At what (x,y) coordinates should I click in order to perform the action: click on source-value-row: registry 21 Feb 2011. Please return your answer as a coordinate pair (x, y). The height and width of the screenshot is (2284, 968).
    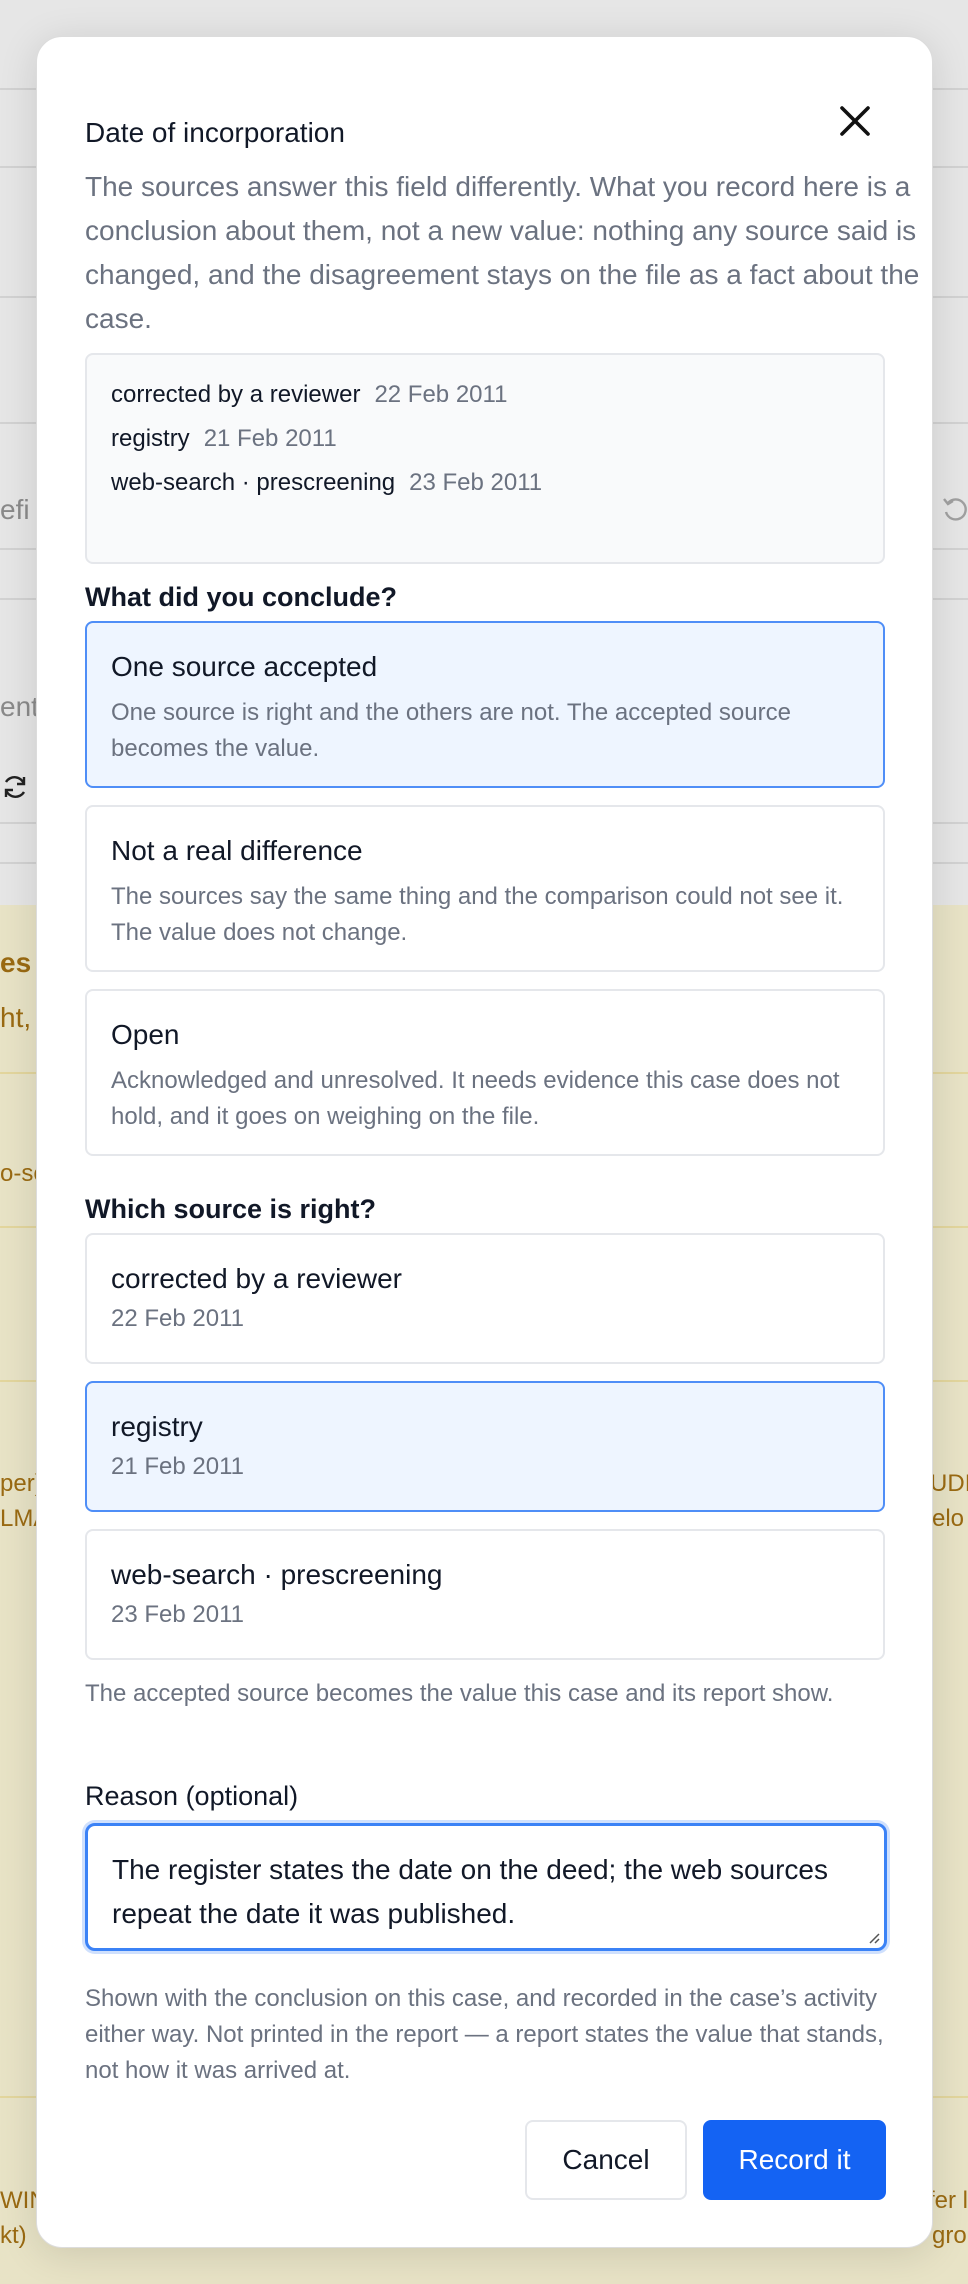
    Looking at the image, I should click on (224, 439).